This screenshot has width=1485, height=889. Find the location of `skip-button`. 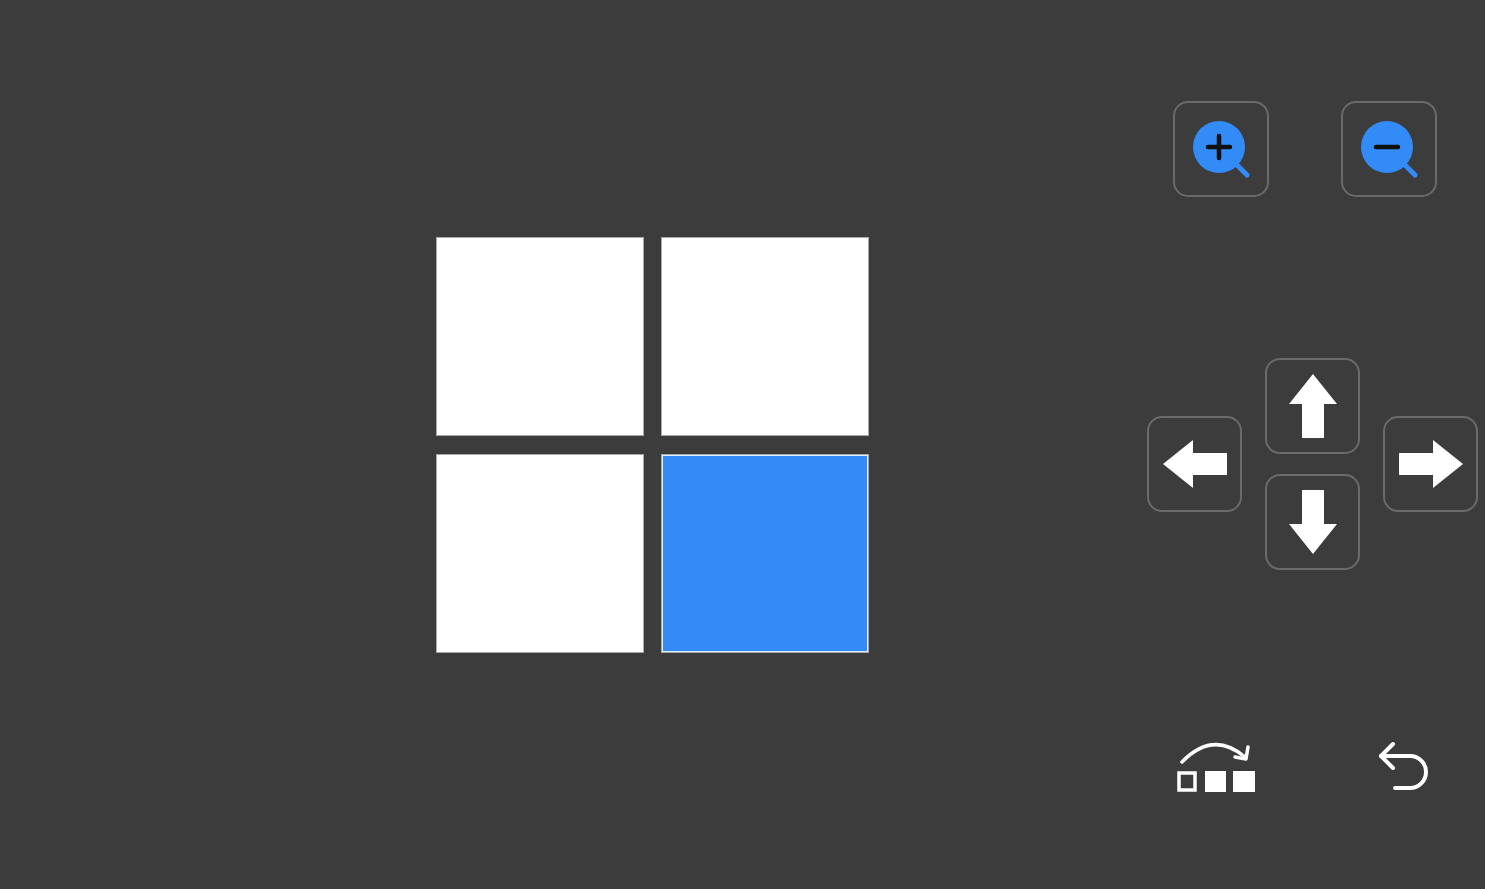

skip-button is located at coordinates (1216, 766).